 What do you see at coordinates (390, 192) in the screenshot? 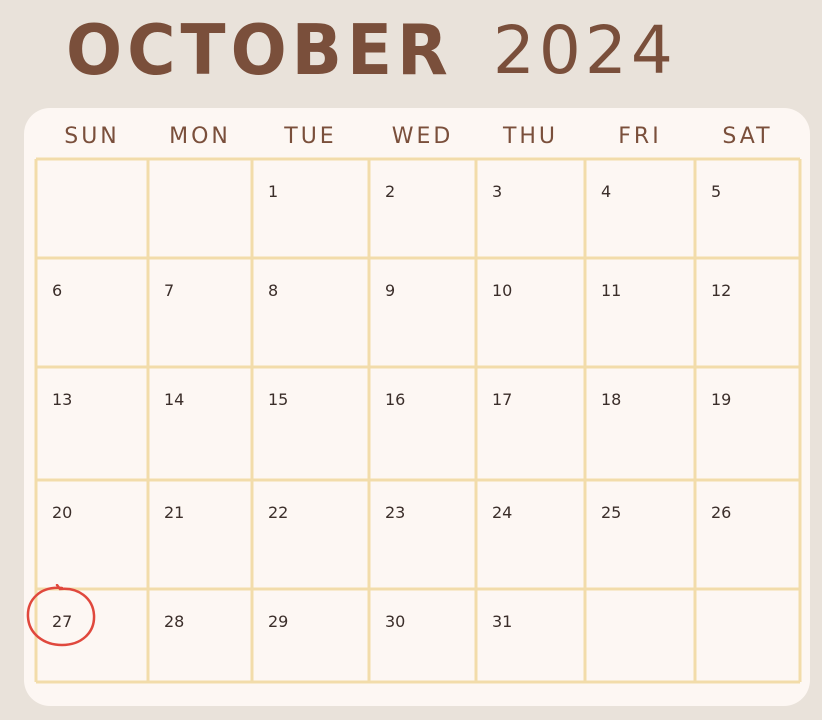
I see `day-2: 2` at bounding box center [390, 192].